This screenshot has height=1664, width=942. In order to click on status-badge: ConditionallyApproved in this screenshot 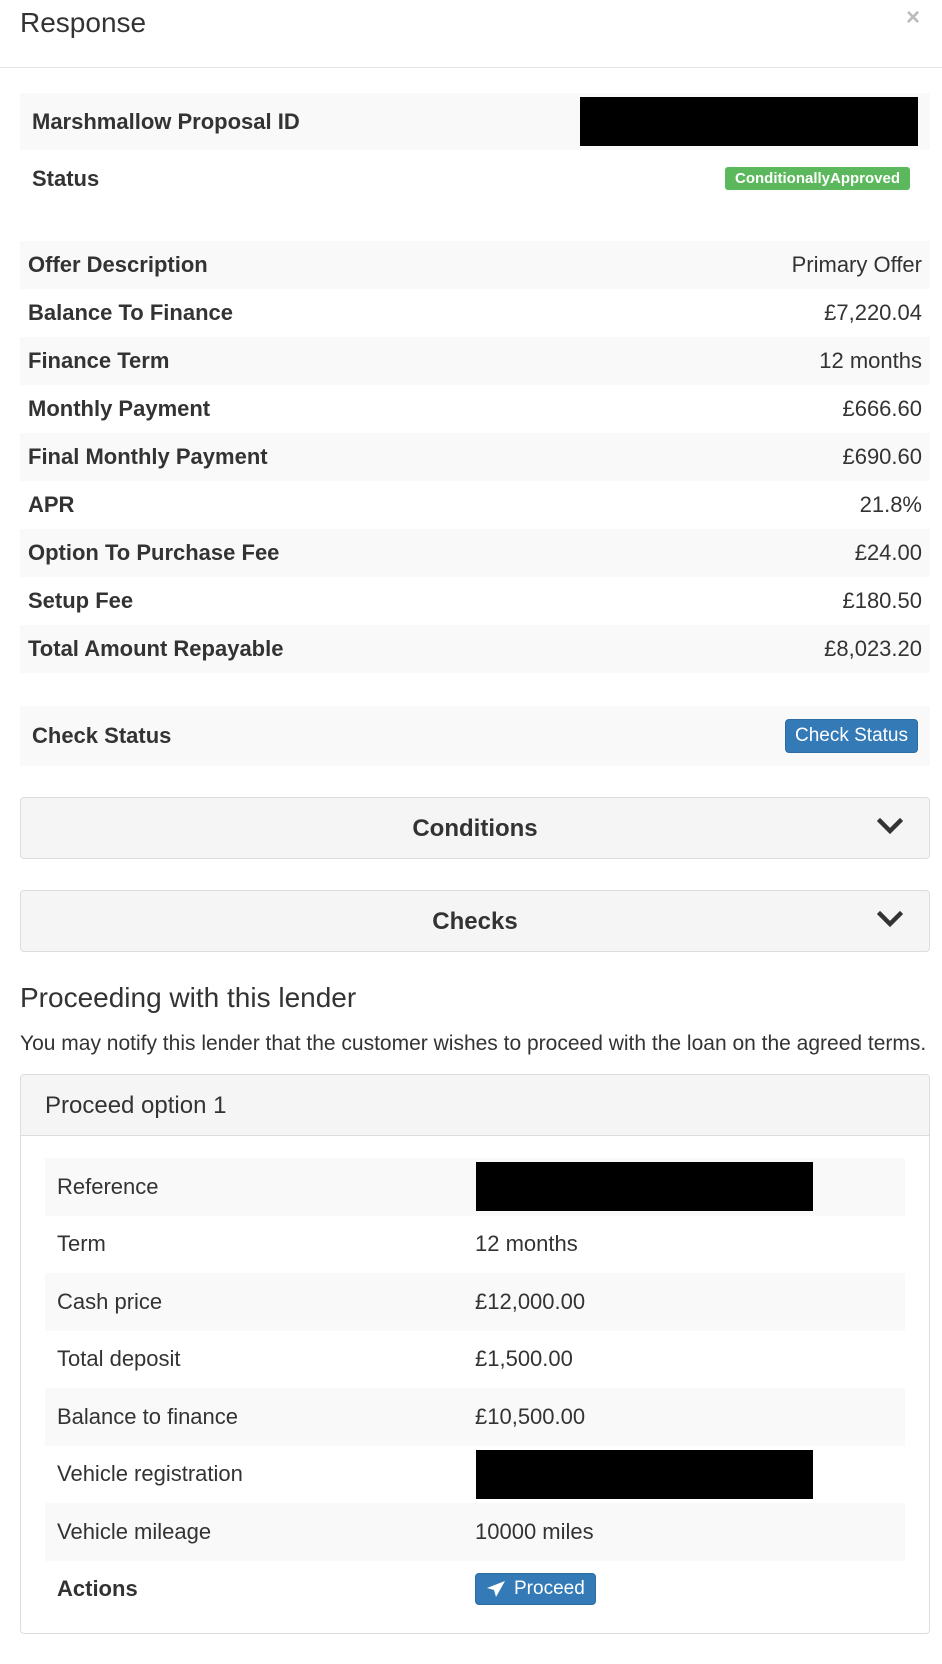, I will do `click(817, 178)`.